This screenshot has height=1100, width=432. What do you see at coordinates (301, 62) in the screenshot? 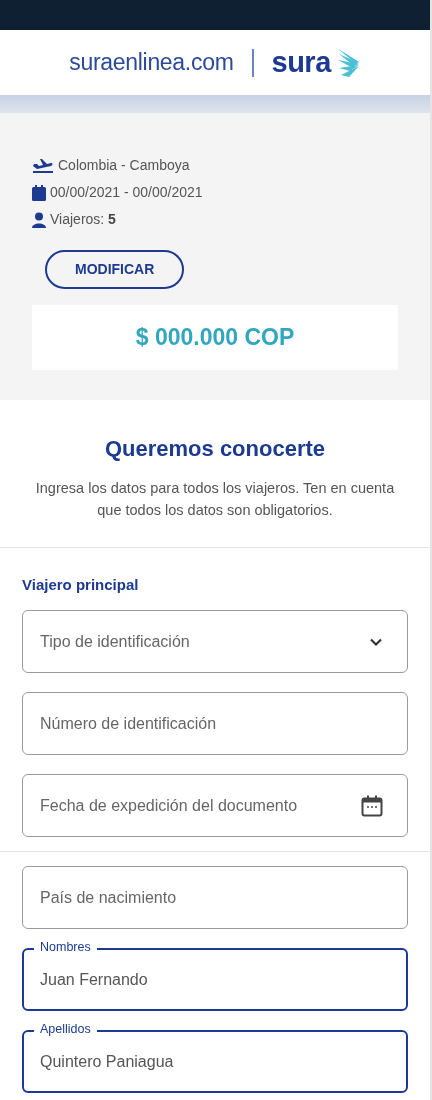
I see `brand-logo-text: sura` at bounding box center [301, 62].